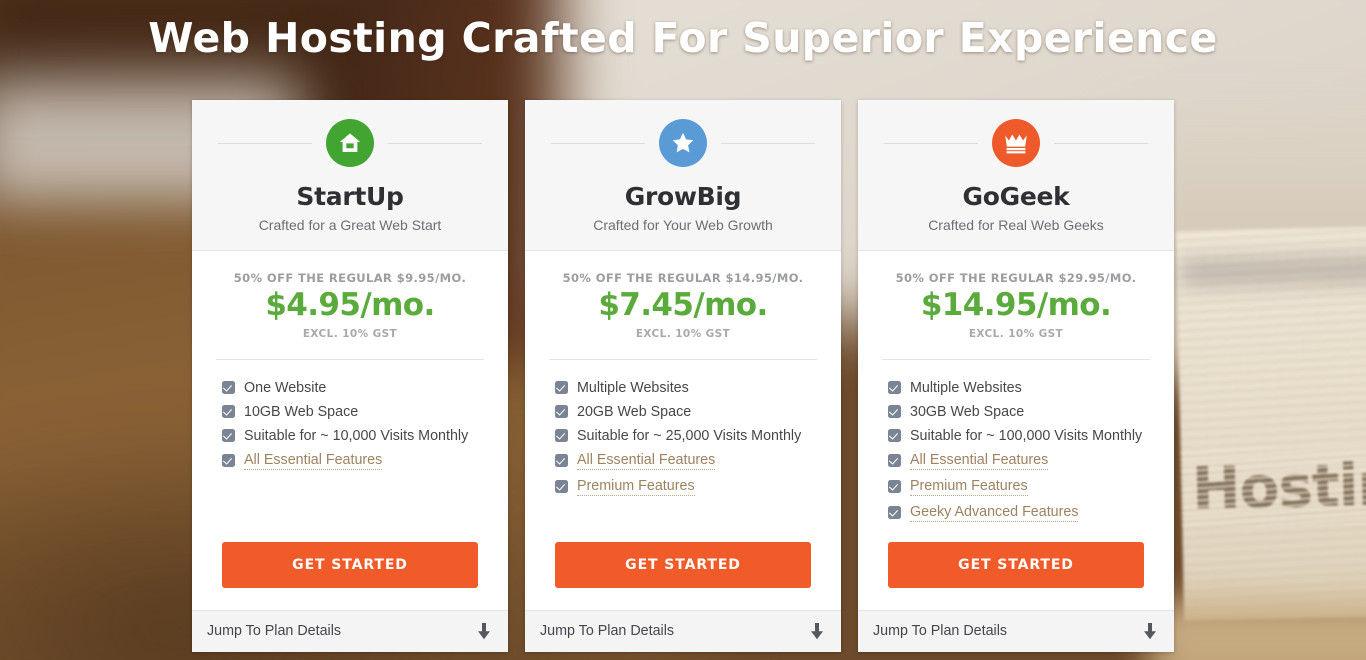 Image resolution: width=1366 pixels, height=660 pixels. Describe the element at coordinates (285, 387) in the screenshot. I see `feature-label: One Website` at that location.